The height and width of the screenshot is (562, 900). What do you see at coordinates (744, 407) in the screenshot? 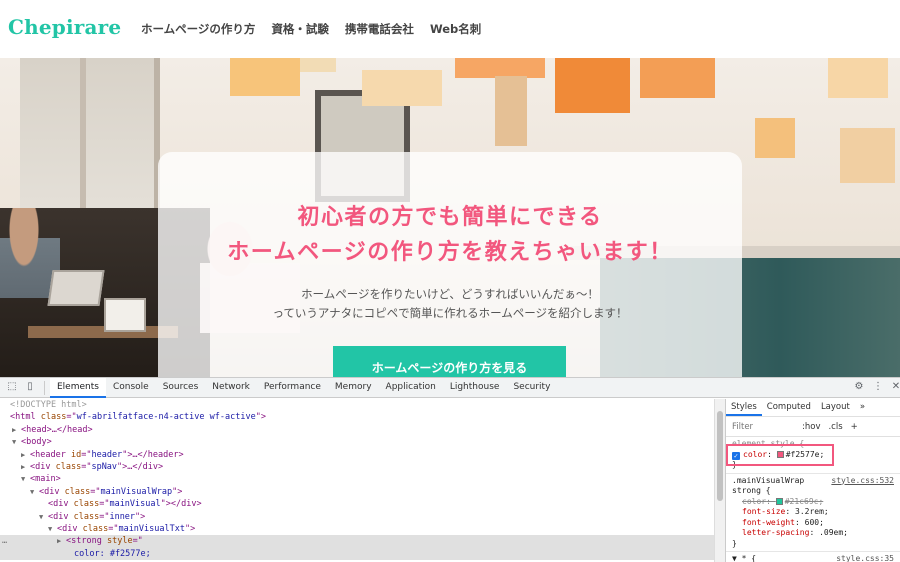
I see `tab-styles: Styles` at bounding box center [744, 407].